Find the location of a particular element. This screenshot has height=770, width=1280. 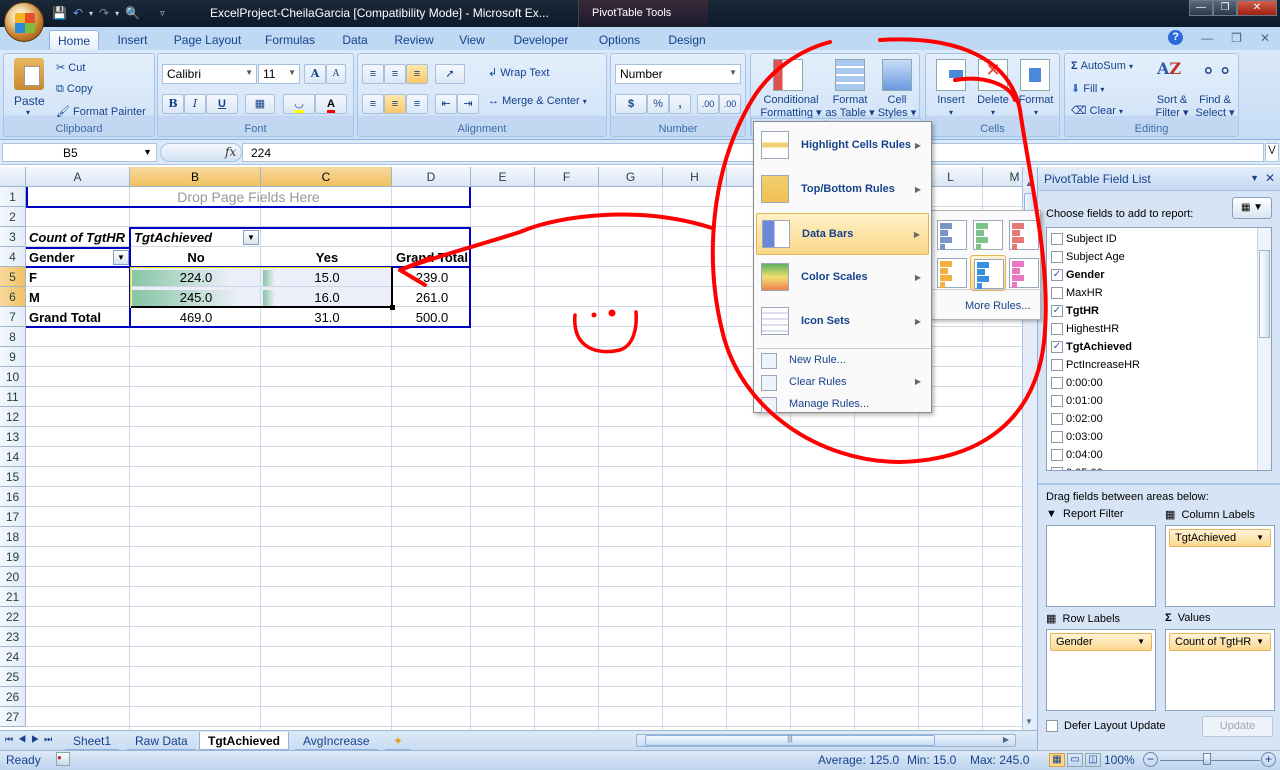

field-item: 0:01:00 is located at coordinates (1077, 401).